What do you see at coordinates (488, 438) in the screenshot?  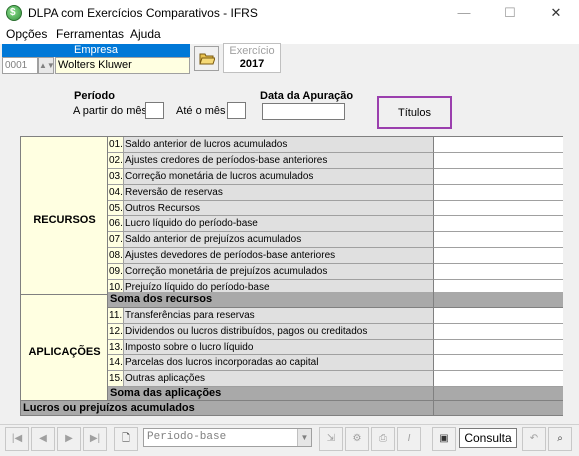 I see `mode-display: Consulta` at bounding box center [488, 438].